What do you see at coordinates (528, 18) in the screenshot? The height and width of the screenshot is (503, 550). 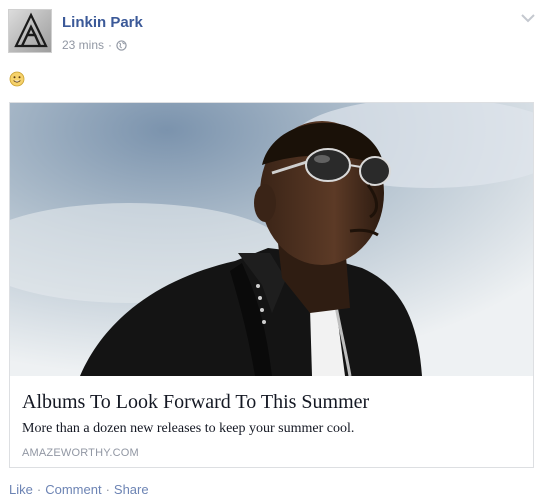 I see `chevron-down-icon` at bounding box center [528, 18].